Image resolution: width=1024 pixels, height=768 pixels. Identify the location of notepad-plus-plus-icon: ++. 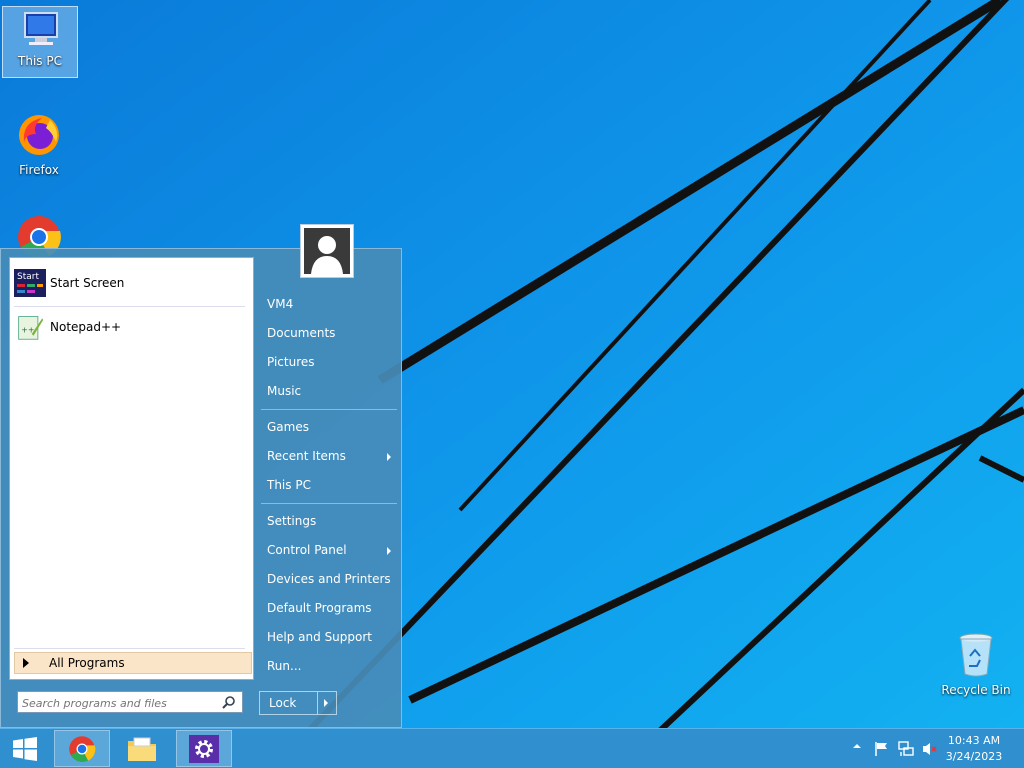
(31, 328).